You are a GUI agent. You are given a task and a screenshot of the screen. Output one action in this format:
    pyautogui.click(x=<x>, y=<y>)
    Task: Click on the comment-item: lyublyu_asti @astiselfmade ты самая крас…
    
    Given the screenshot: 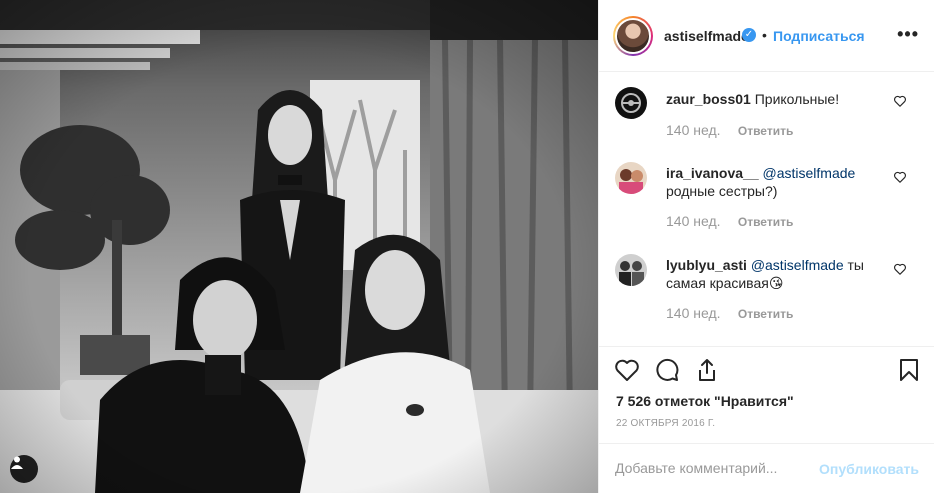 What is the action you would take?
    pyautogui.click(x=766, y=298)
    